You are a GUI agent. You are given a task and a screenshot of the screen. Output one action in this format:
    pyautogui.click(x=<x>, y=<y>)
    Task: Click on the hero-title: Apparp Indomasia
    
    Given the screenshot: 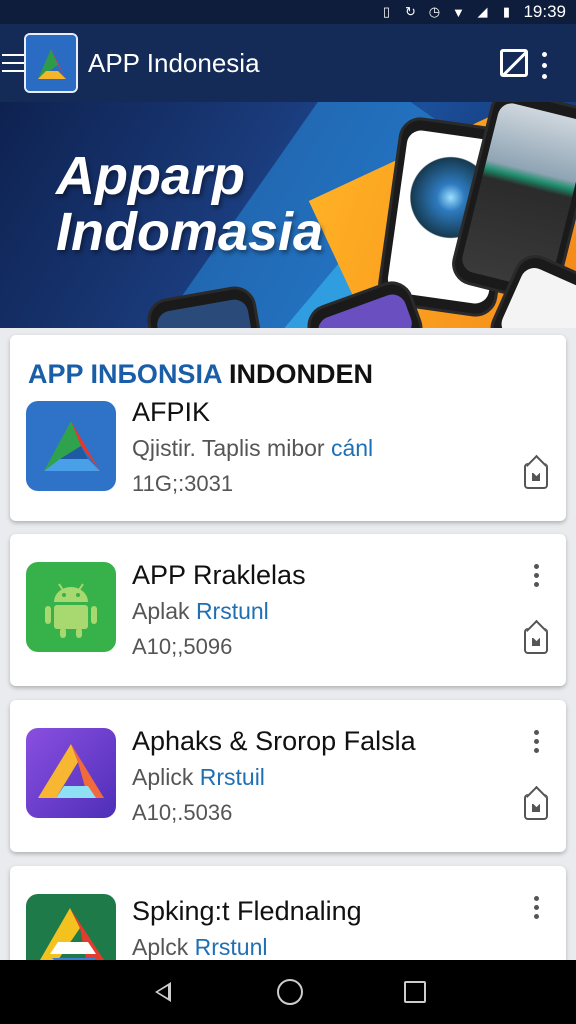 What is the action you would take?
    pyautogui.click(x=190, y=204)
    